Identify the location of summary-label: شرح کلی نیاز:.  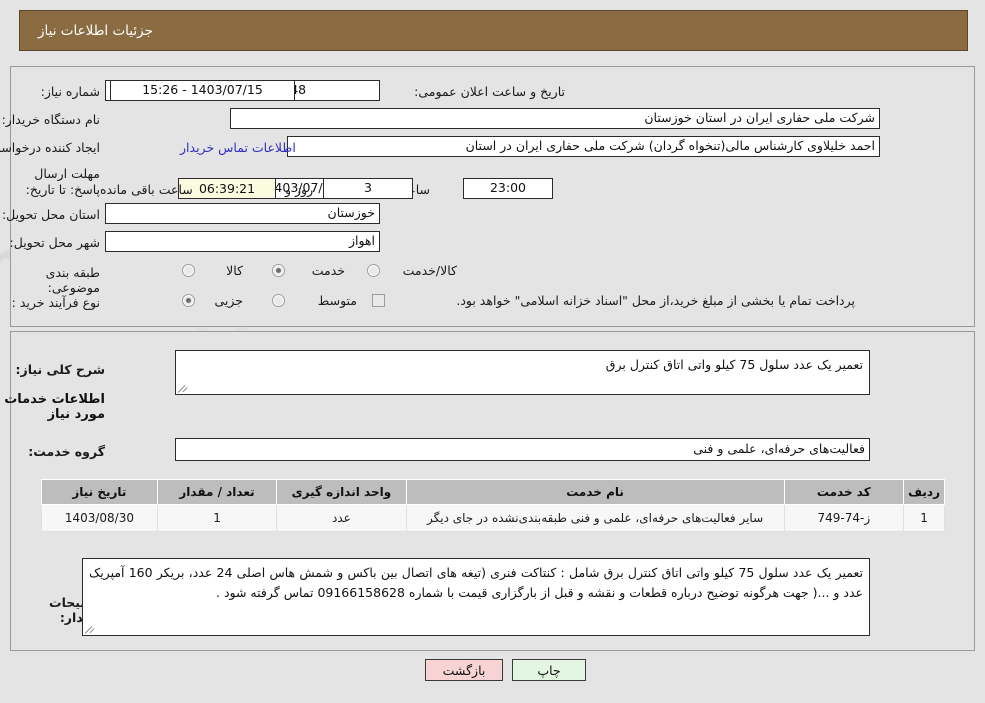
(60, 369).